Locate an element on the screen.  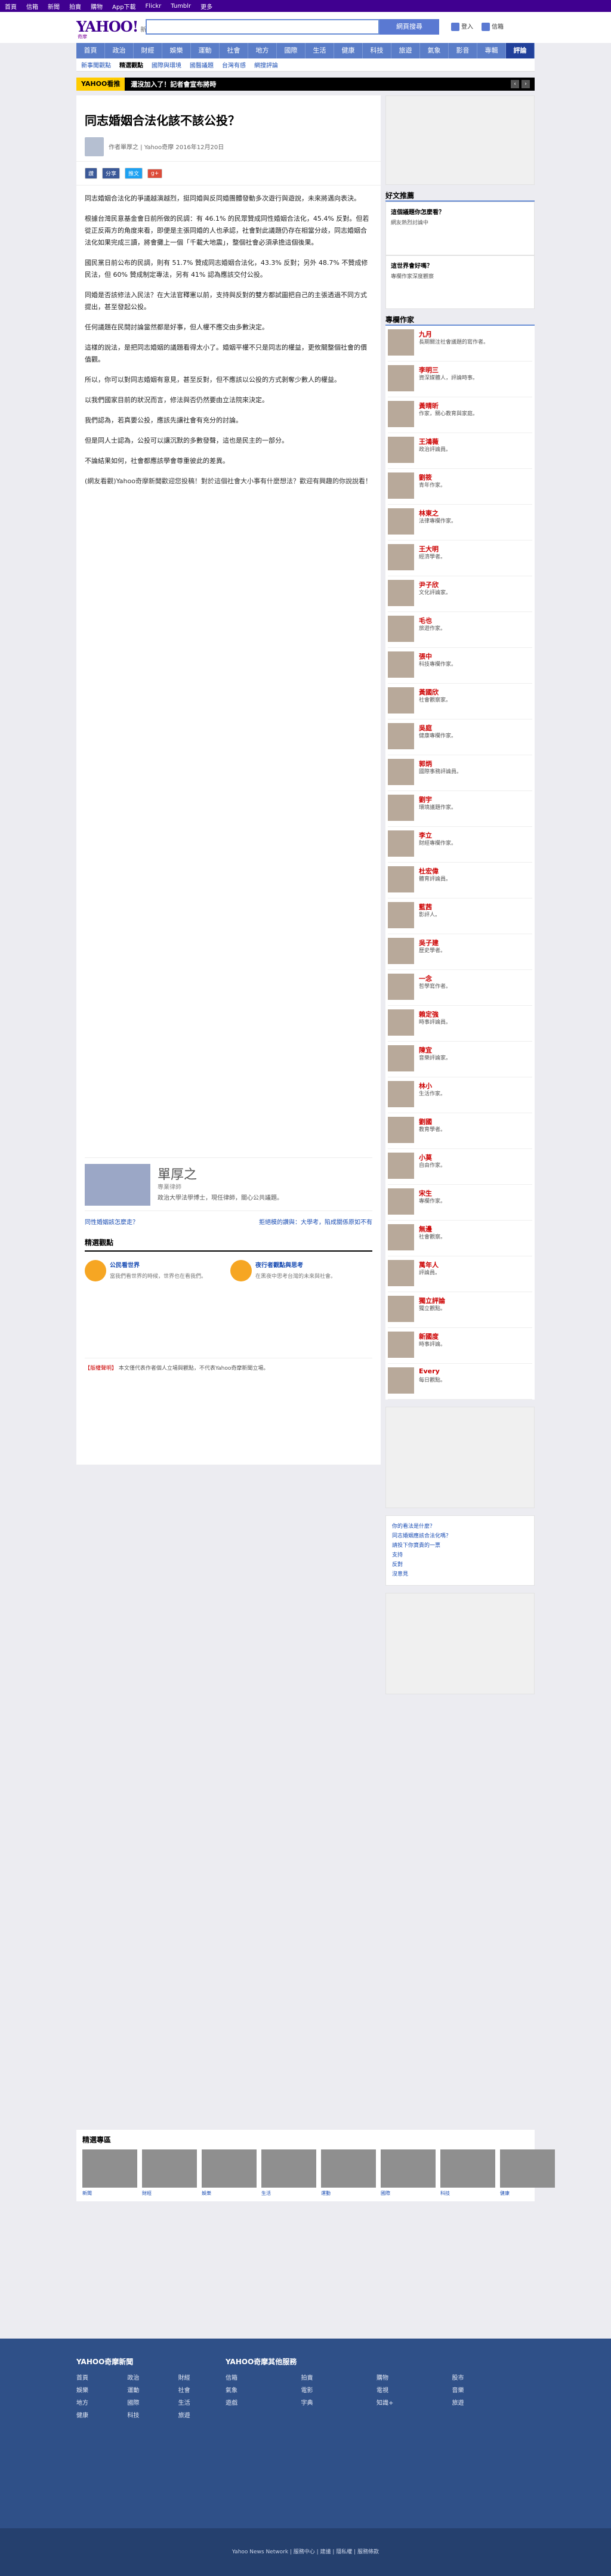
columnist-item: 李明三 資深媒體人，評論時事。 is located at coordinates (460, 379).